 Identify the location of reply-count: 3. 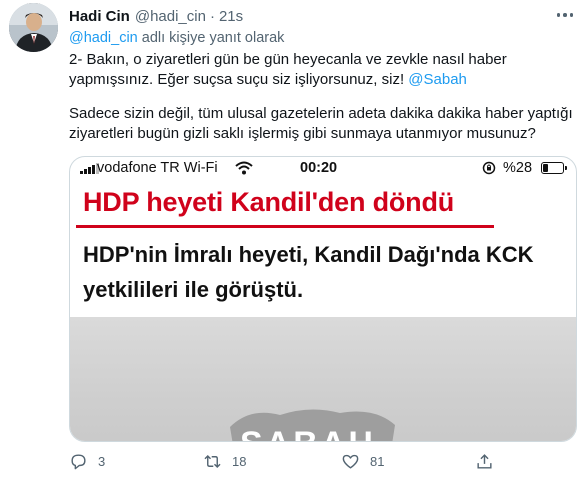
(102, 461).